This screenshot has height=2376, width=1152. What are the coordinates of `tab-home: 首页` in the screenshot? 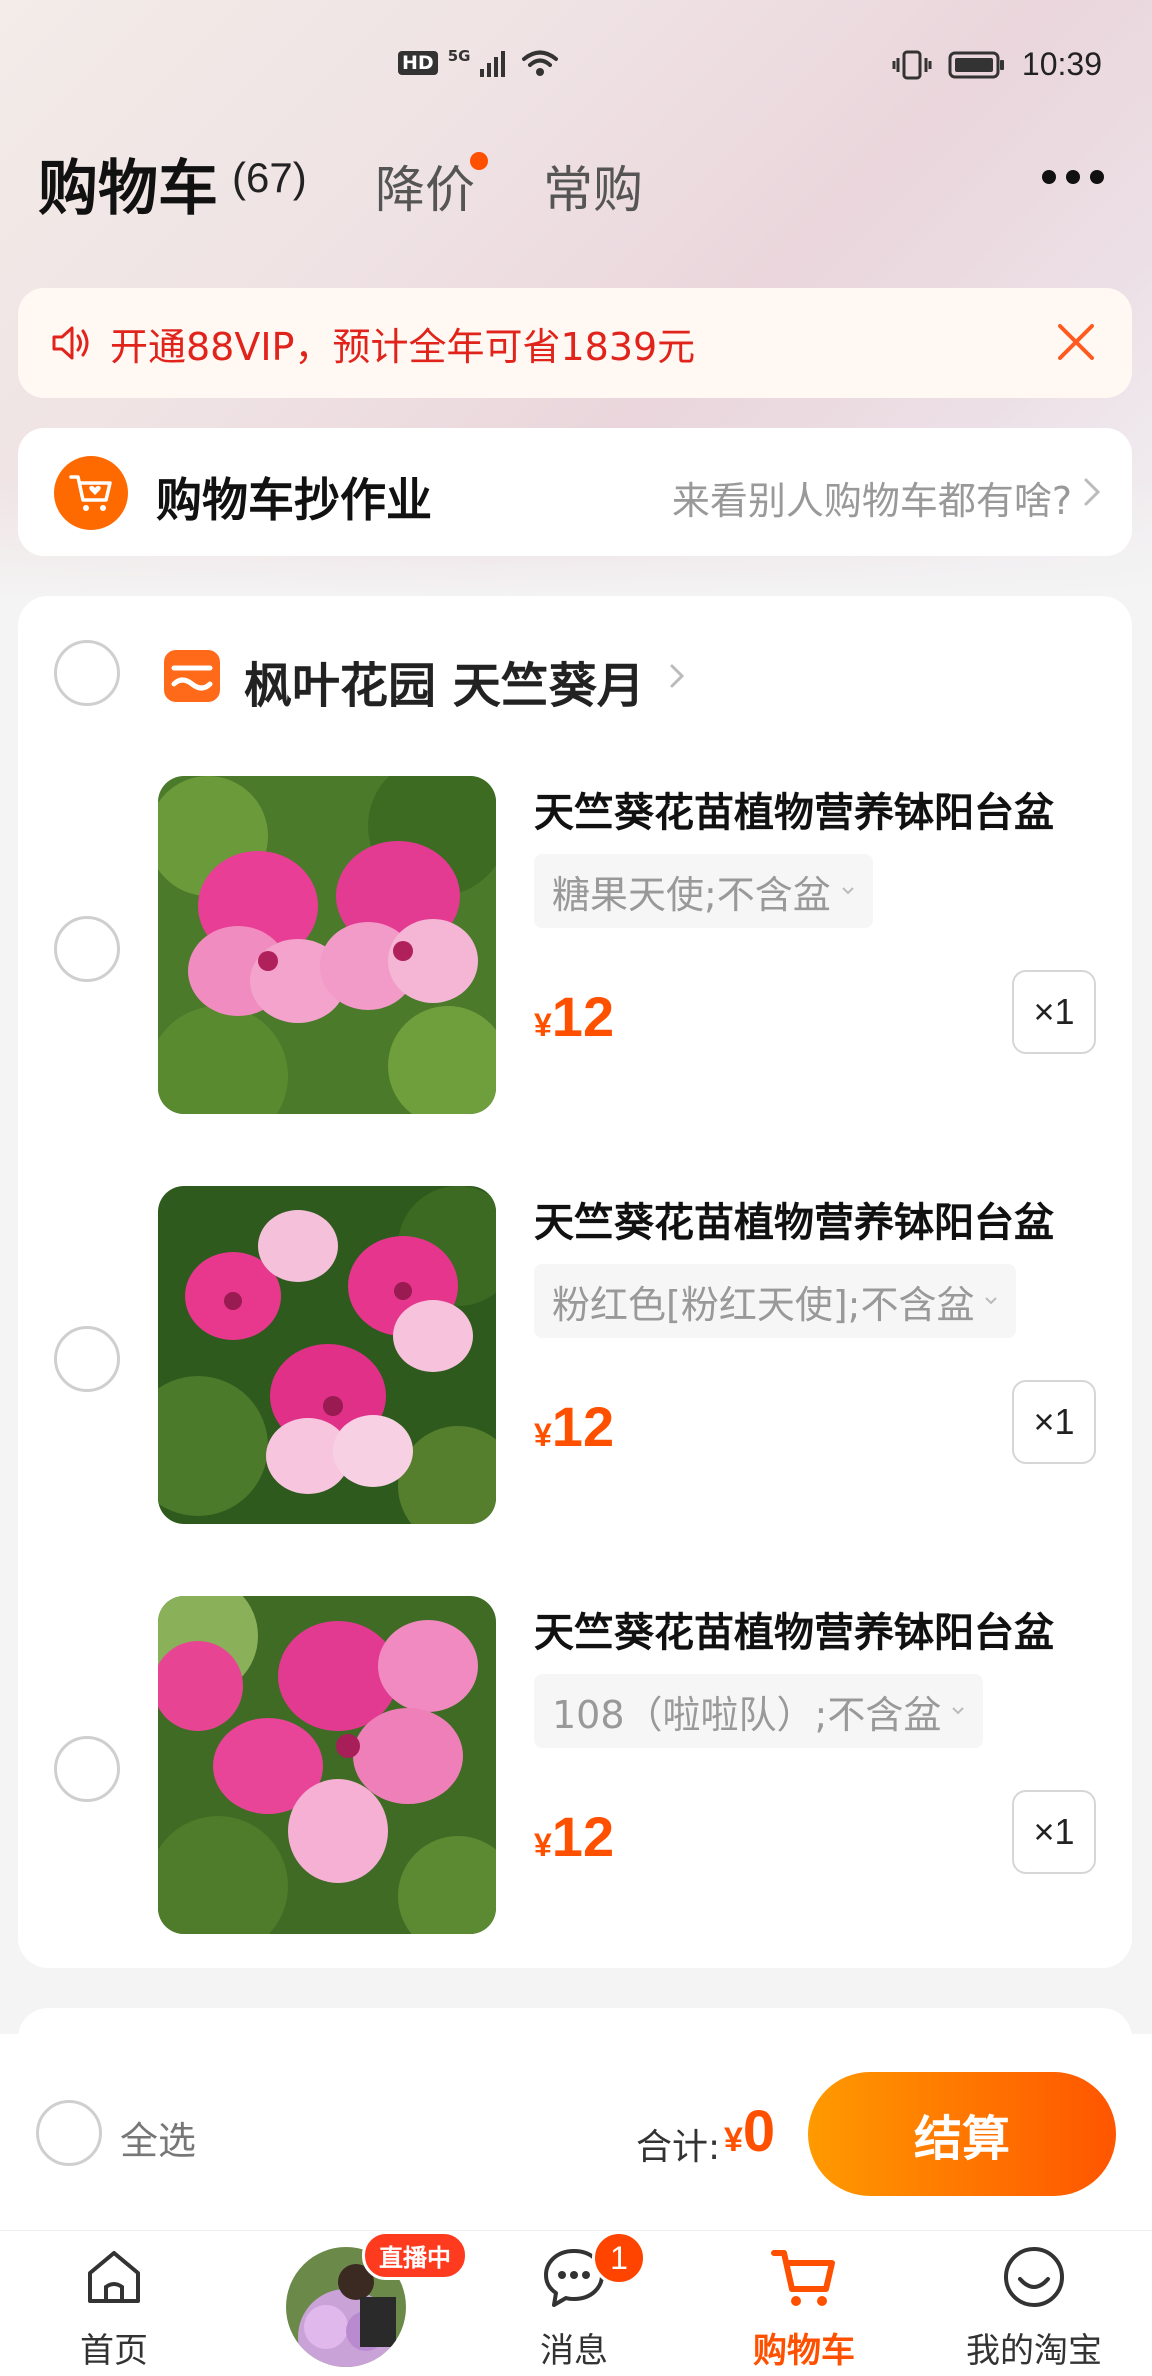 It's located at (114, 2303).